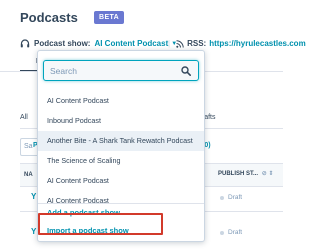  I want to click on search-icon, so click(186, 71).